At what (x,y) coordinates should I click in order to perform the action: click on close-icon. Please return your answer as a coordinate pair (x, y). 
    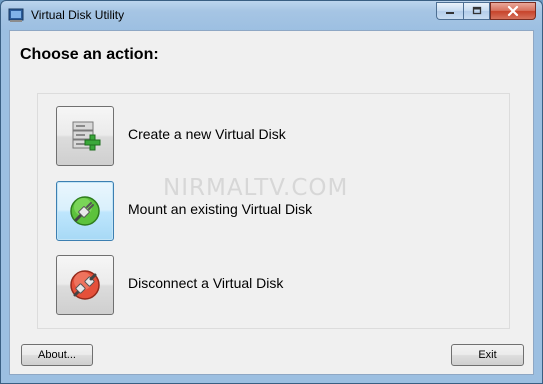
    Looking at the image, I should click on (513, 11).